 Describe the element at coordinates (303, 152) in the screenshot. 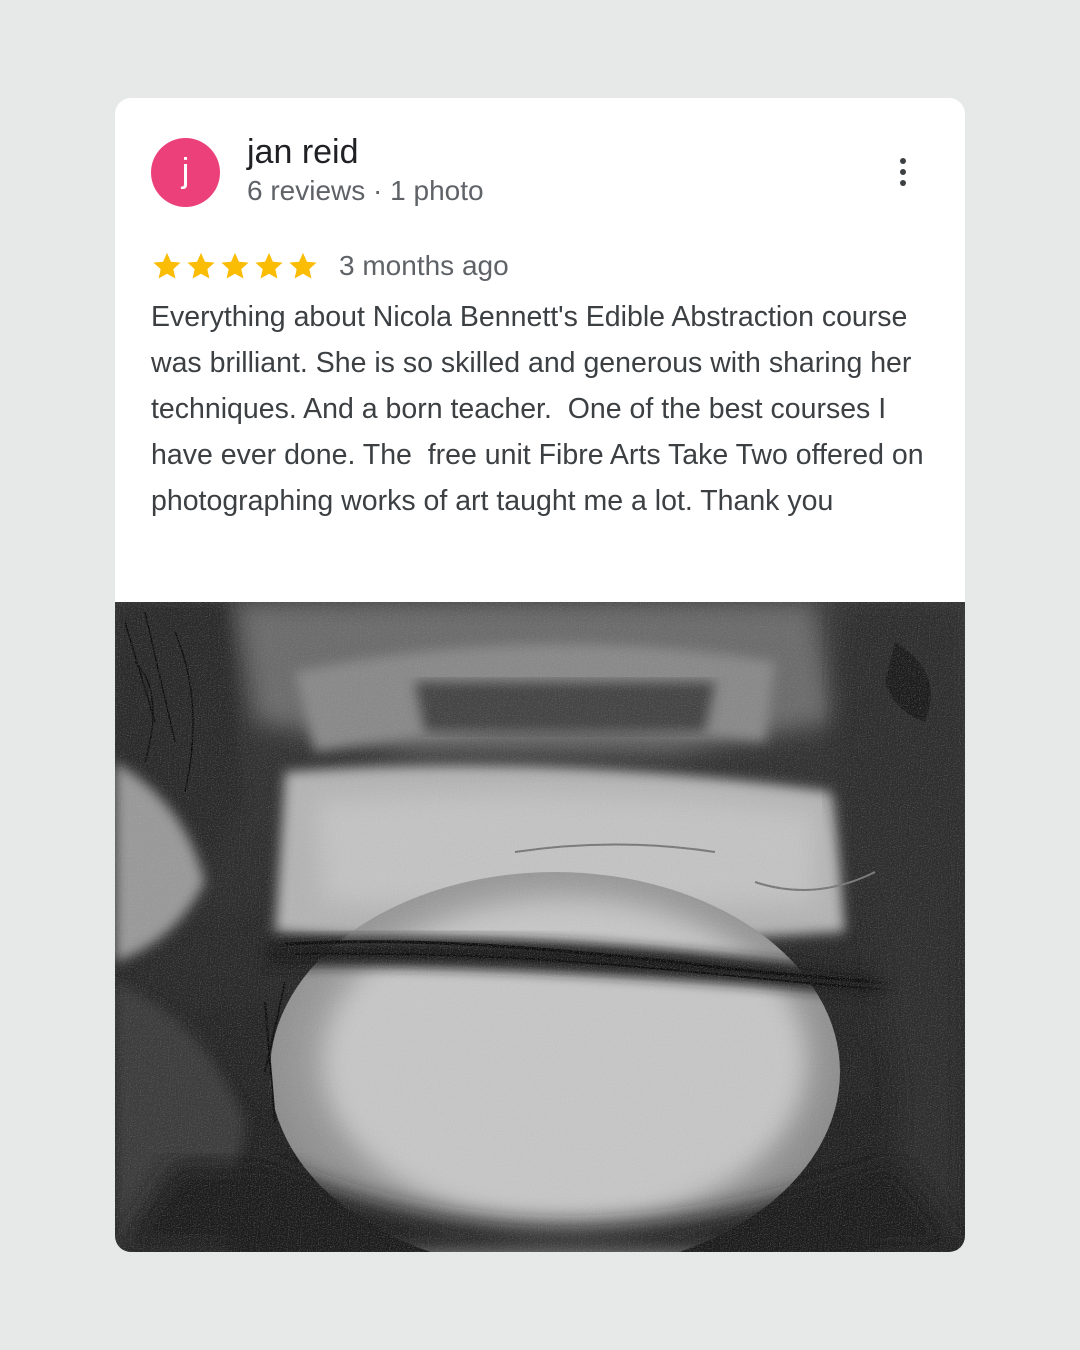

I see `reviewer-name: jan reid` at that location.